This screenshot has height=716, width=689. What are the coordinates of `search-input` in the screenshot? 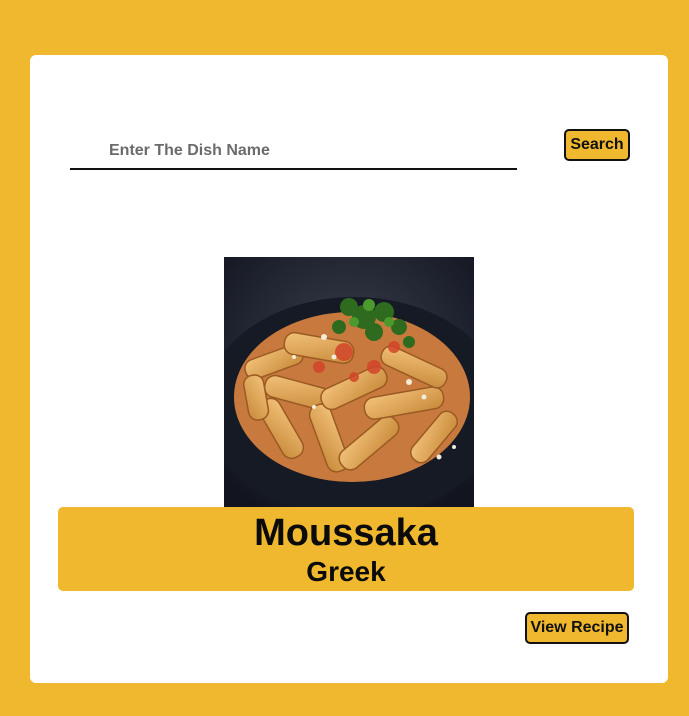 It's located at (293, 152).